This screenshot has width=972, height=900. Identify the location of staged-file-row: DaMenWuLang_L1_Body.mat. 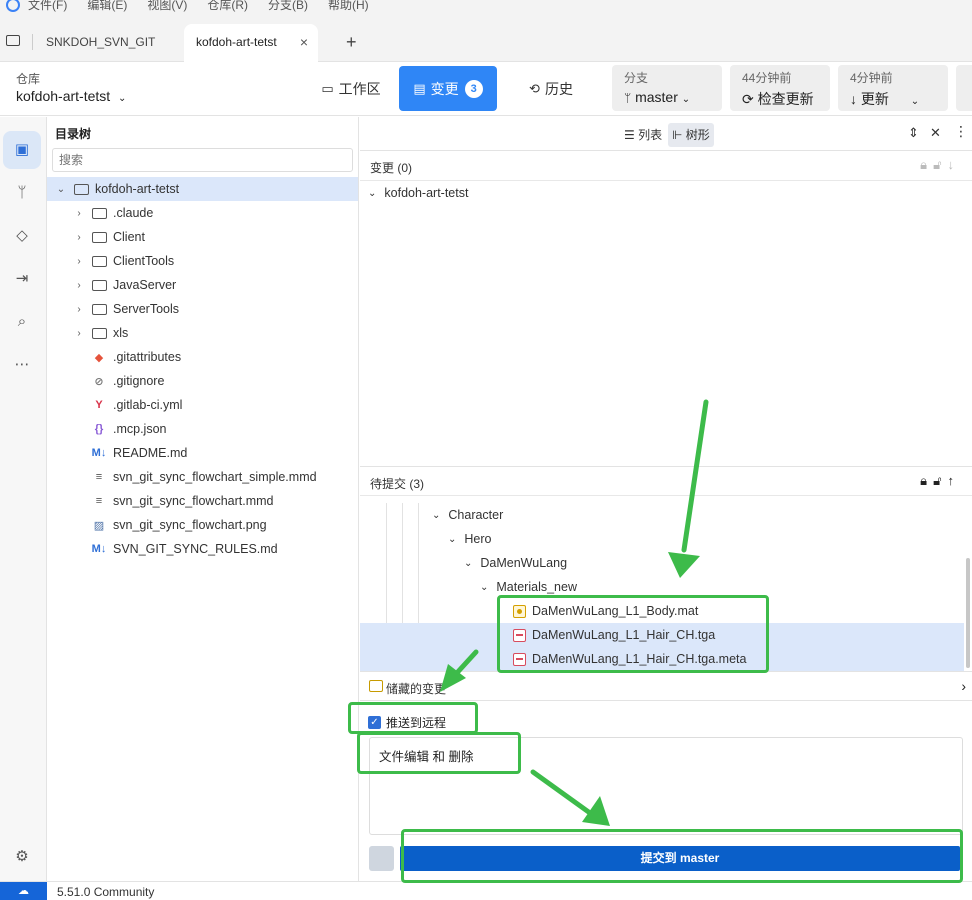
(605, 611).